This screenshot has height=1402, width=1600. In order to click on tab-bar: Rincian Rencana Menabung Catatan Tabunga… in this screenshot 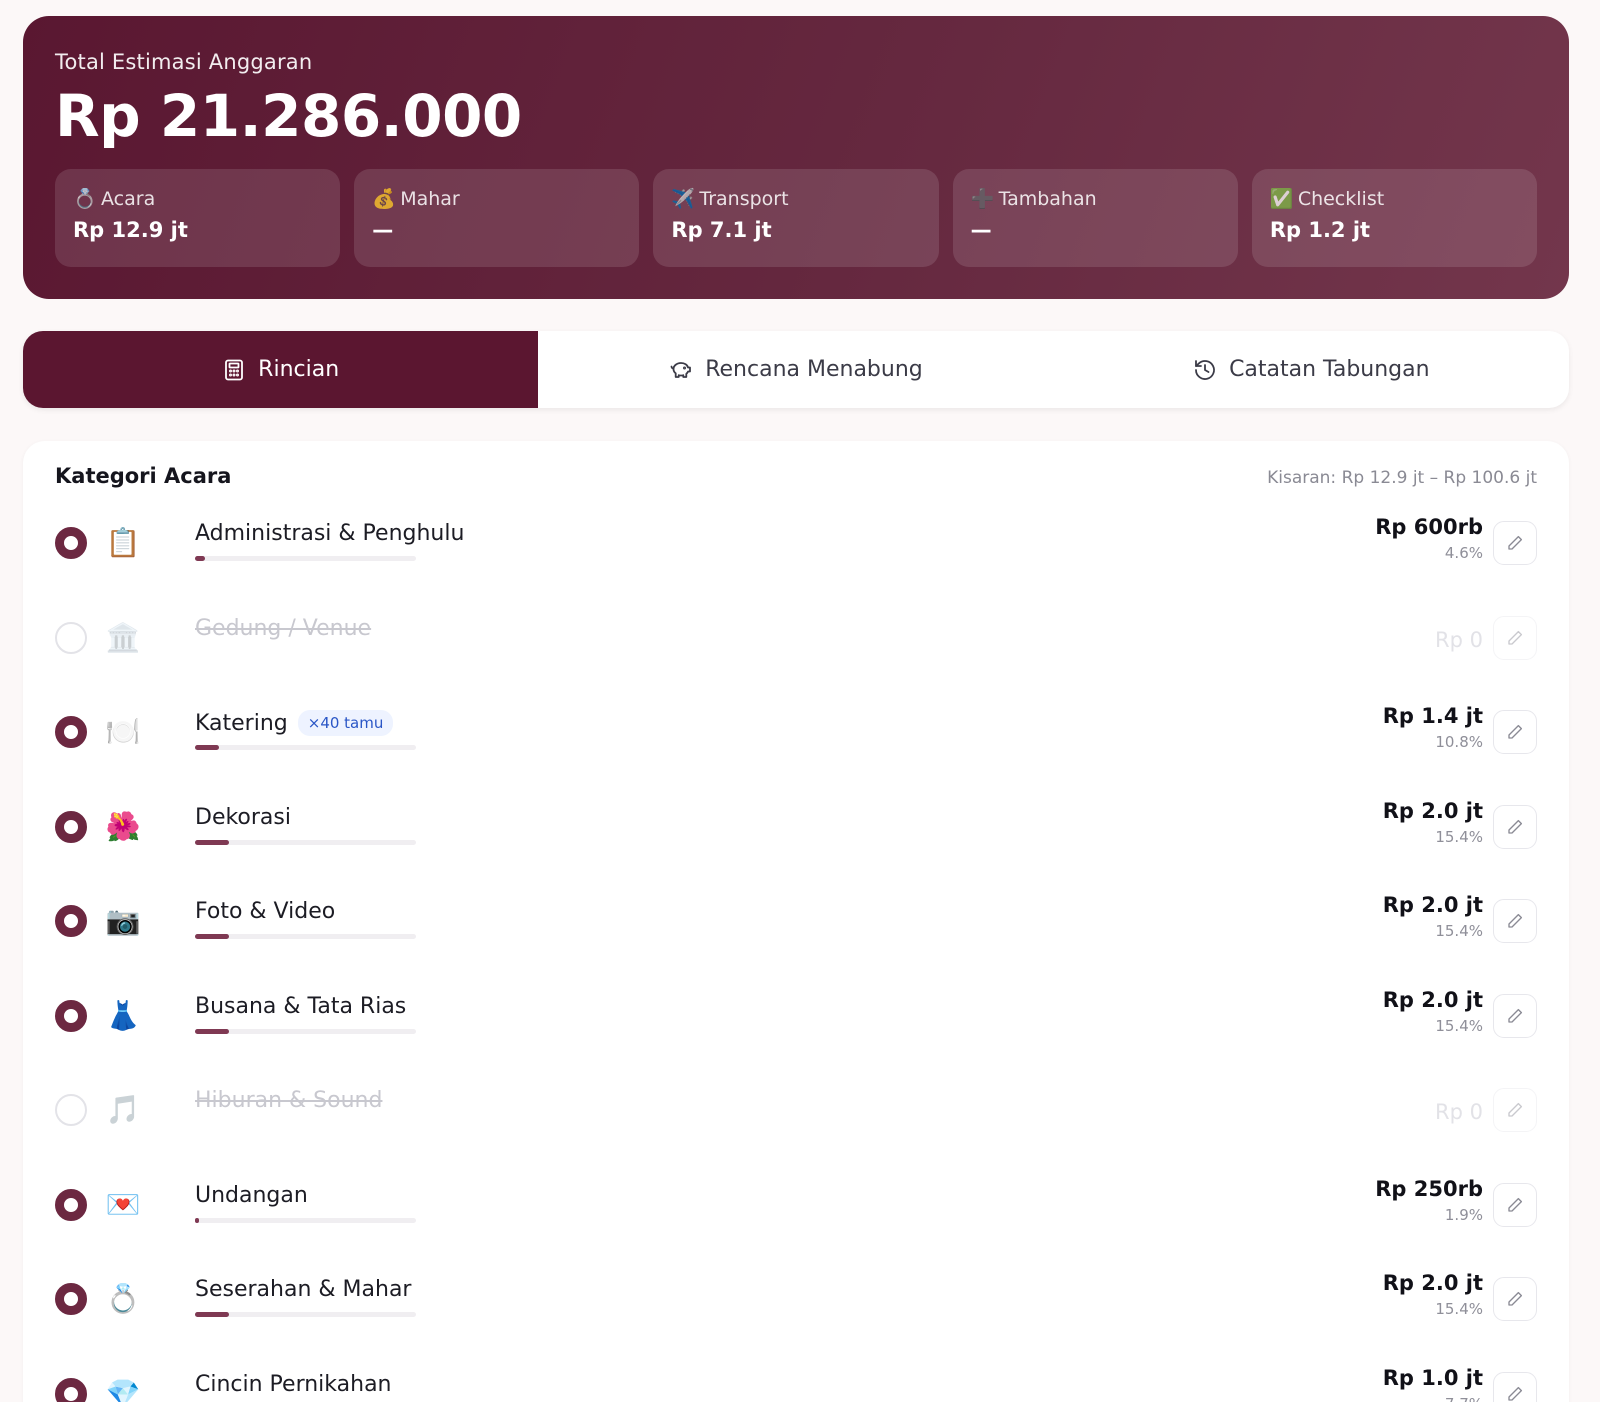, I will do `click(796, 369)`.